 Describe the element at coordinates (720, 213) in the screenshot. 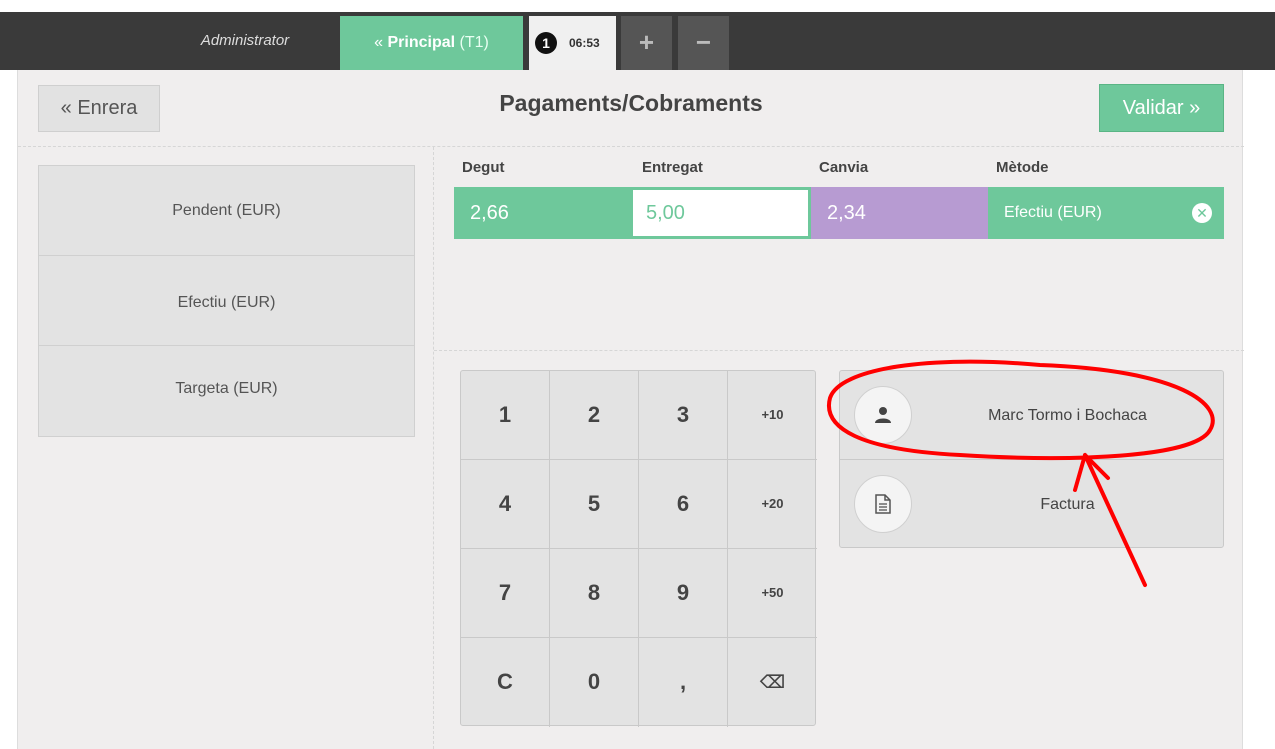

I see `tendered-input: 5,00` at that location.